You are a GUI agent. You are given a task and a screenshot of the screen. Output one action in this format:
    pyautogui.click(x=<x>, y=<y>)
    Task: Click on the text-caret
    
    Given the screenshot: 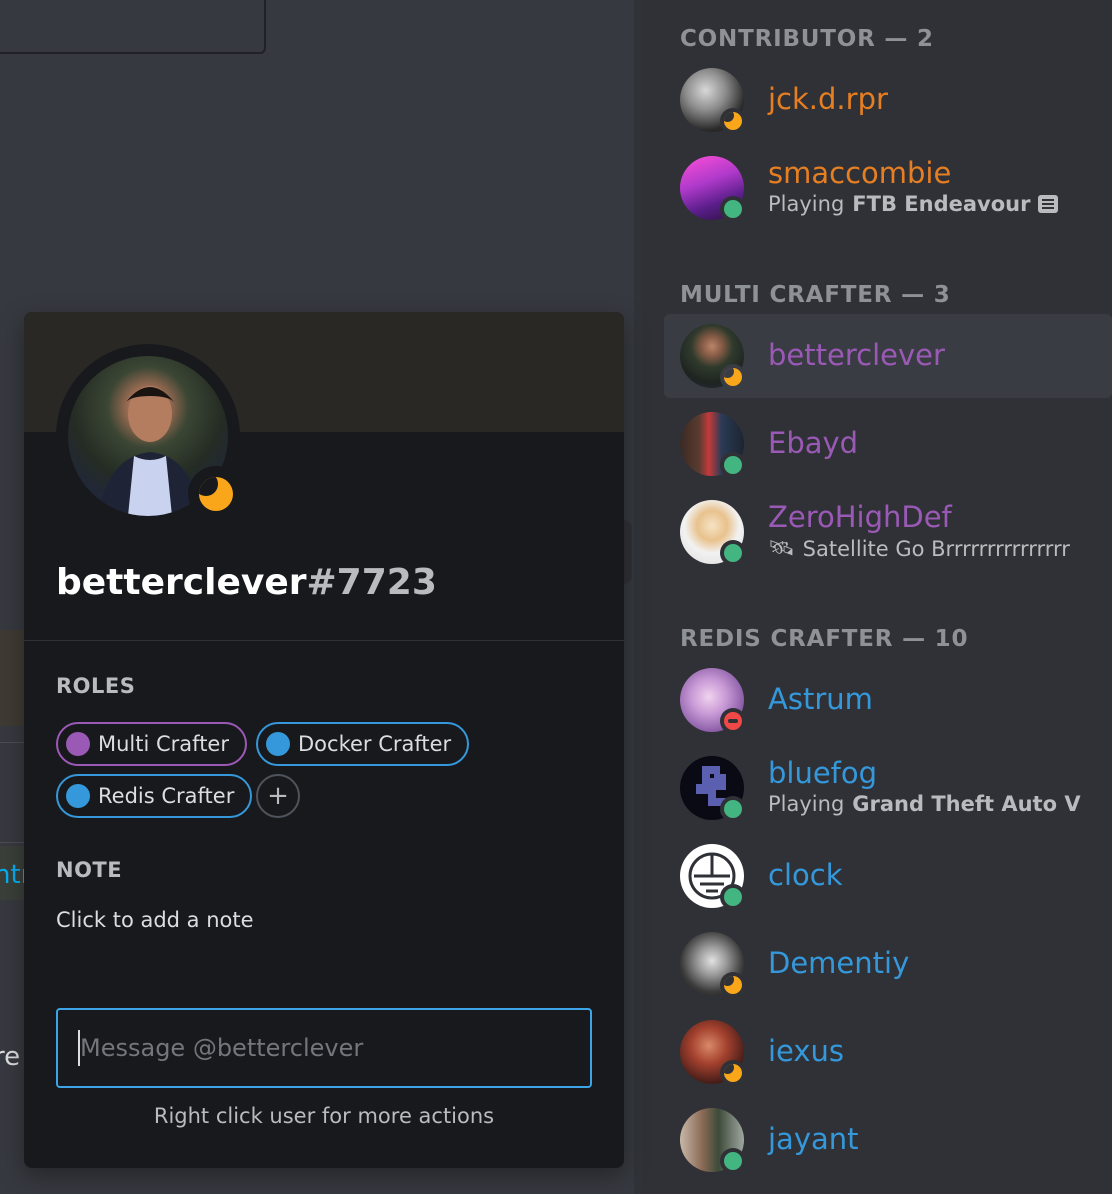 What is the action you would take?
    pyautogui.click(x=79, y=1048)
    